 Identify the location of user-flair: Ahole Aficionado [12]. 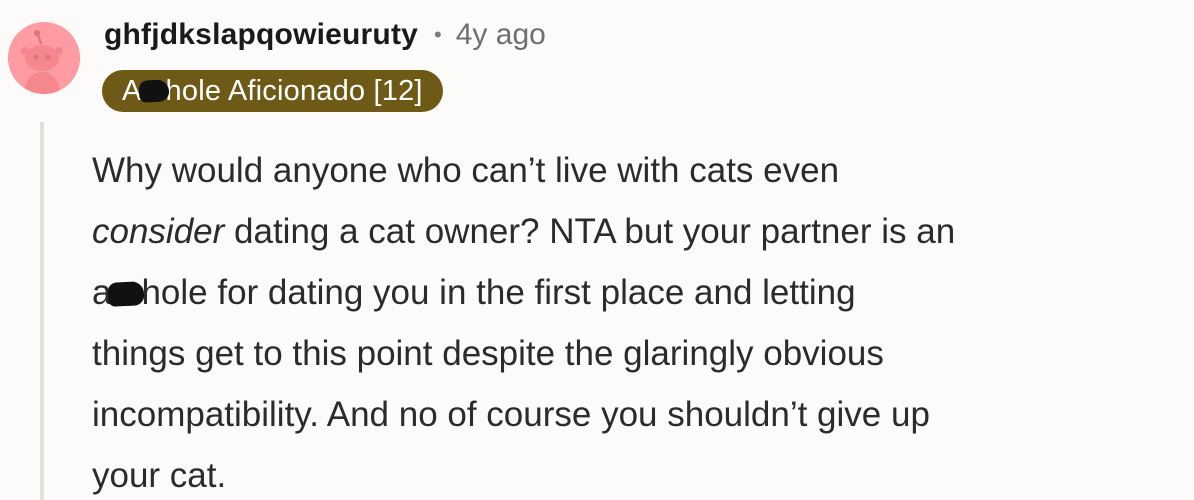
(272, 91).